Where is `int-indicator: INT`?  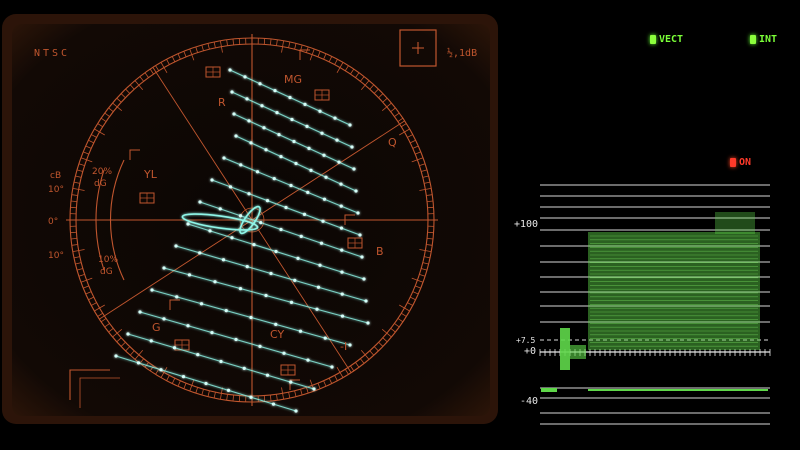
int-indicator: INT is located at coordinates (763, 39).